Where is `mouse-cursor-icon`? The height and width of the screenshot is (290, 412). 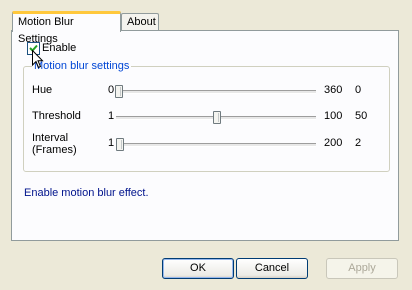
mouse-cursor-icon is located at coordinates (38, 59).